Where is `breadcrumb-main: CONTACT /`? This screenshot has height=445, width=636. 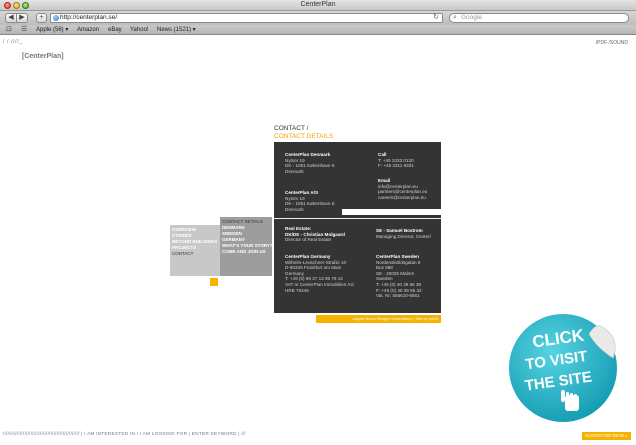 breadcrumb-main: CONTACT / is located at coordinates (303, 129).